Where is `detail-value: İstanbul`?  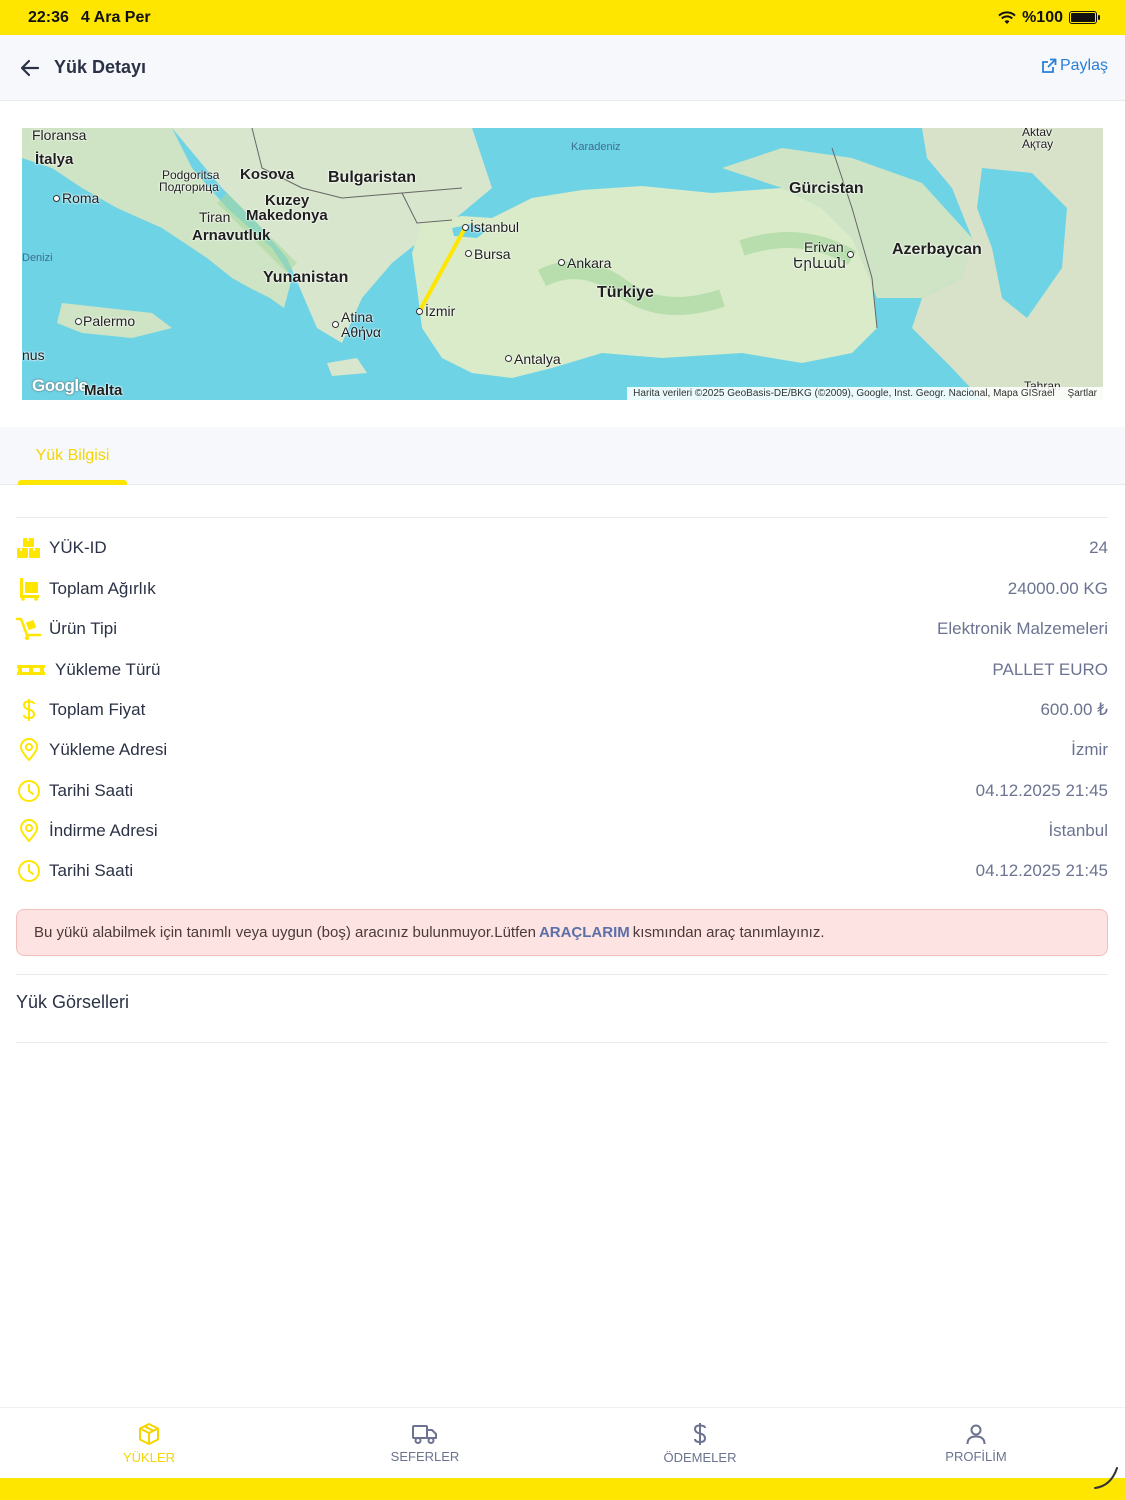
detail-value: İstanbul is located at coordinates (1078, 830).